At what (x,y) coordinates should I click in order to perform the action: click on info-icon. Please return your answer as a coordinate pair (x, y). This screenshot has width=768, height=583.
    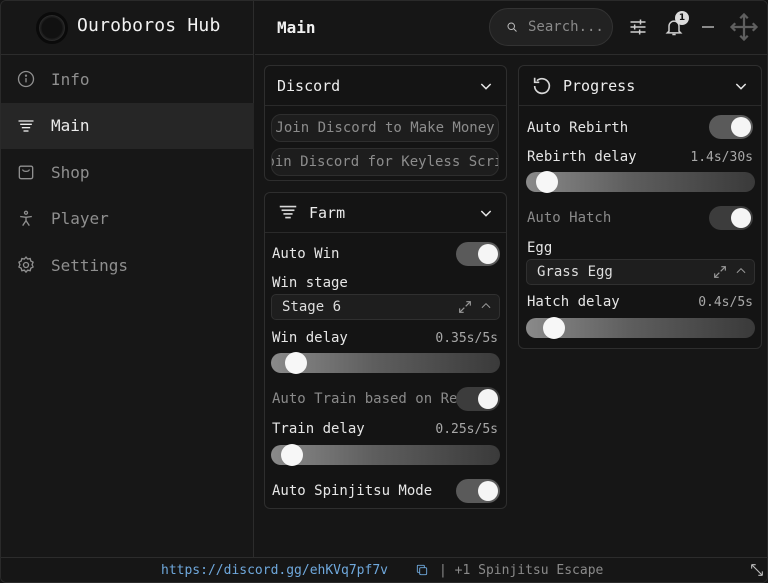
    Looking at the image, I should click on (26, 79).